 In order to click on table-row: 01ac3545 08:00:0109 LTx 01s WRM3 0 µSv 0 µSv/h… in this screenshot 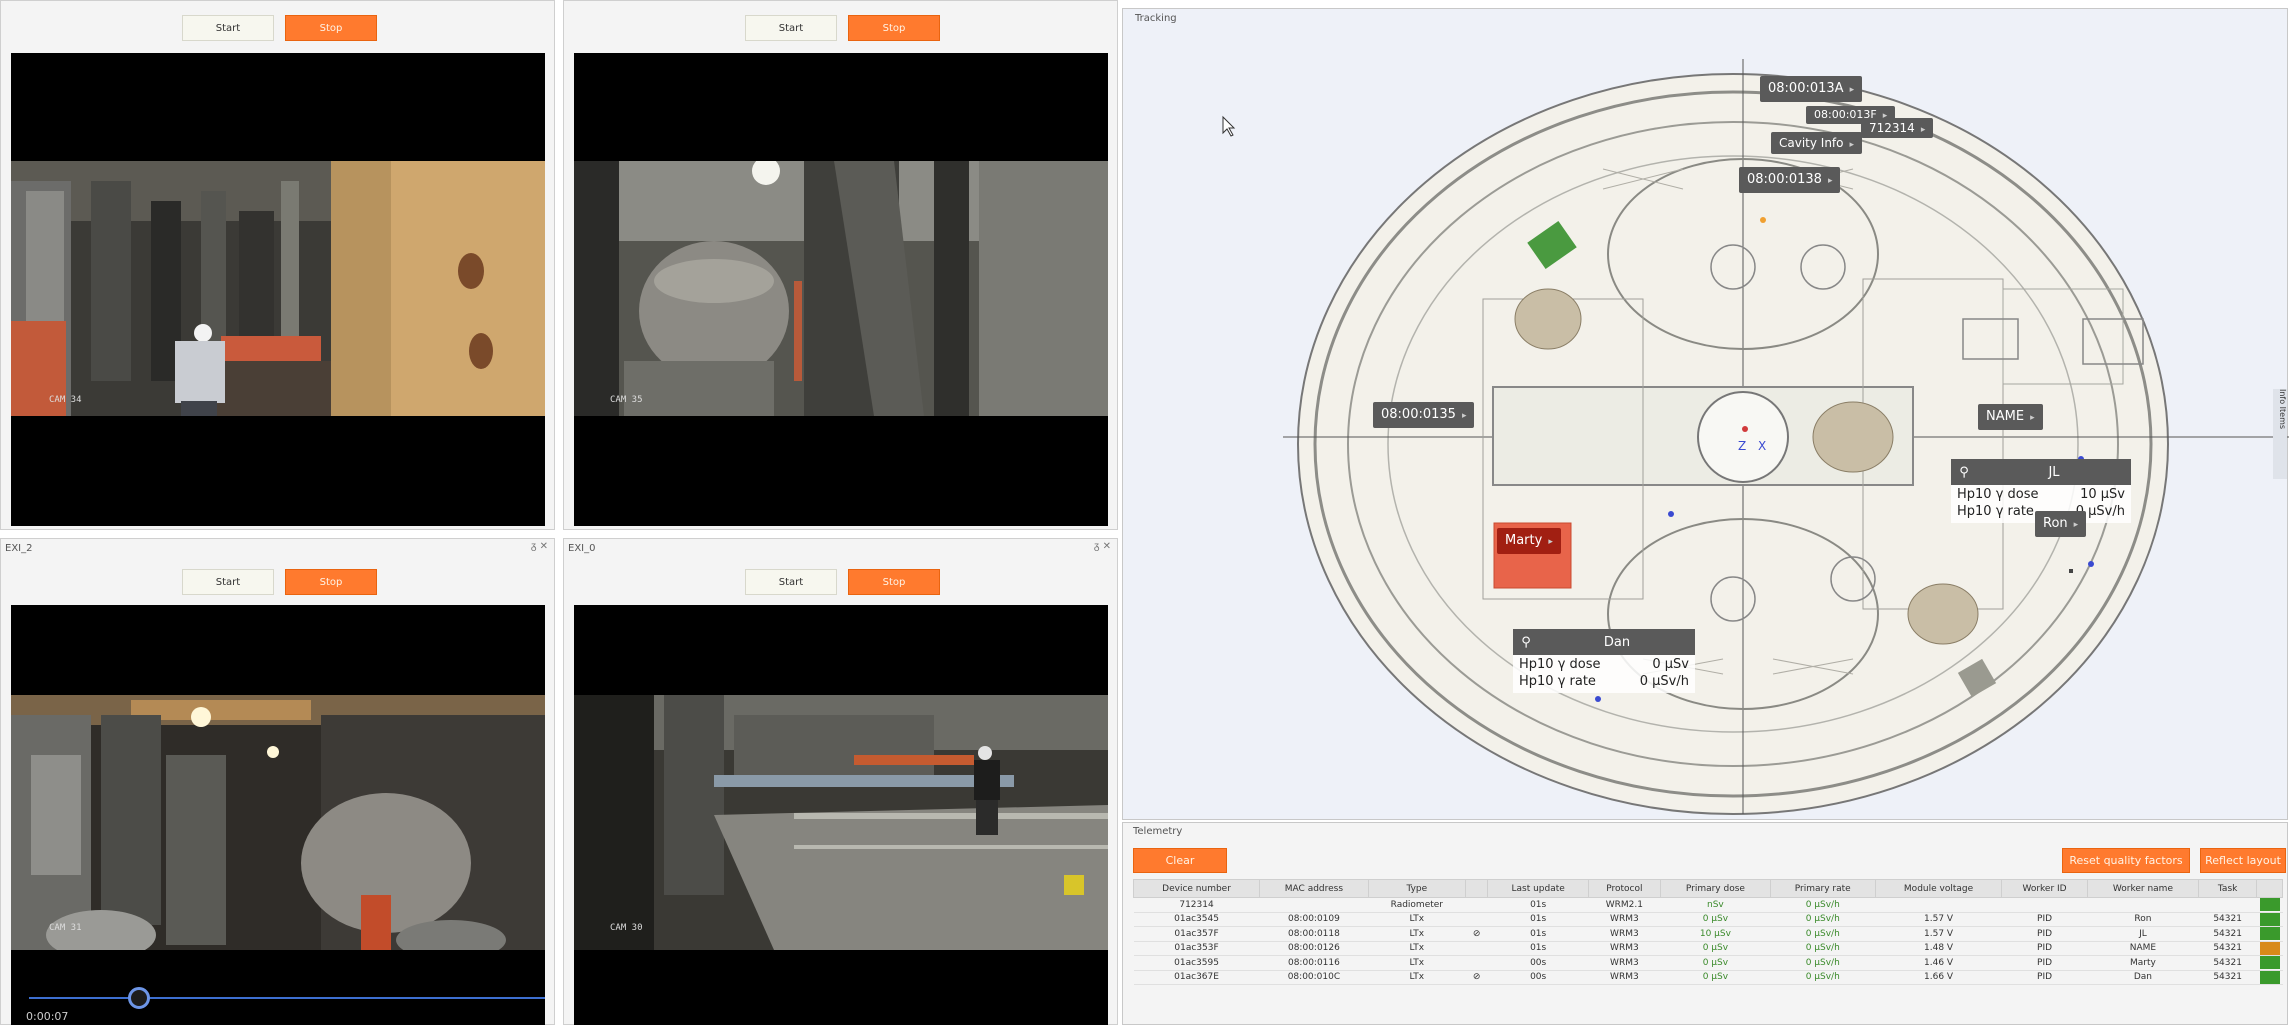, I will do `click(1708, 919)`.